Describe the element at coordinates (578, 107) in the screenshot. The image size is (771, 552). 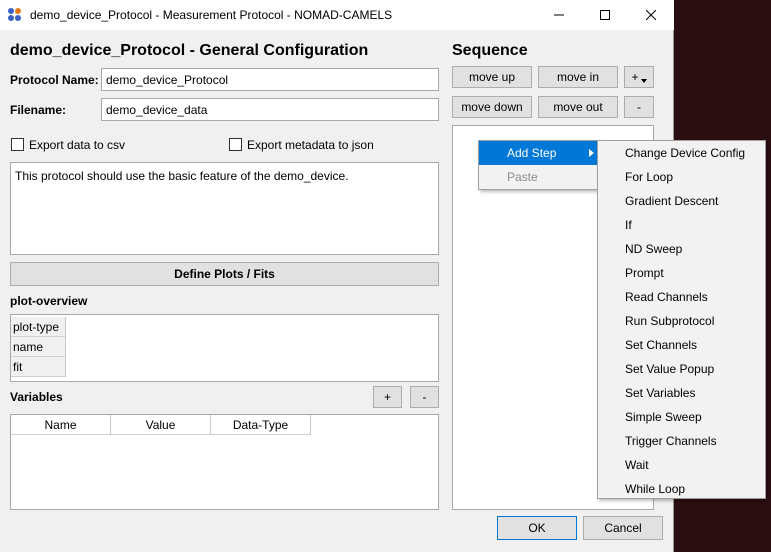
I see `move-out-button: move out` at that location.